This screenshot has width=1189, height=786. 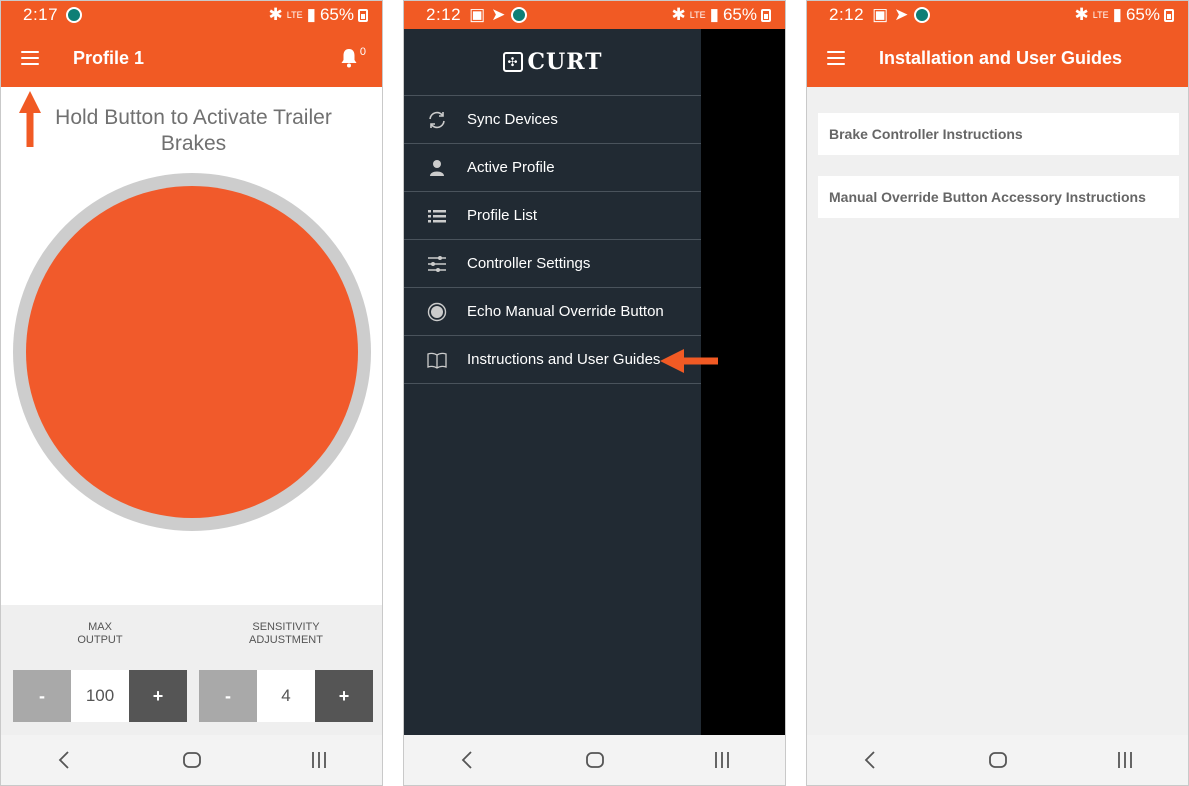 I want to click on menu-item-echo-override: Echo Manual Override Button, so click(x=552, y=312).